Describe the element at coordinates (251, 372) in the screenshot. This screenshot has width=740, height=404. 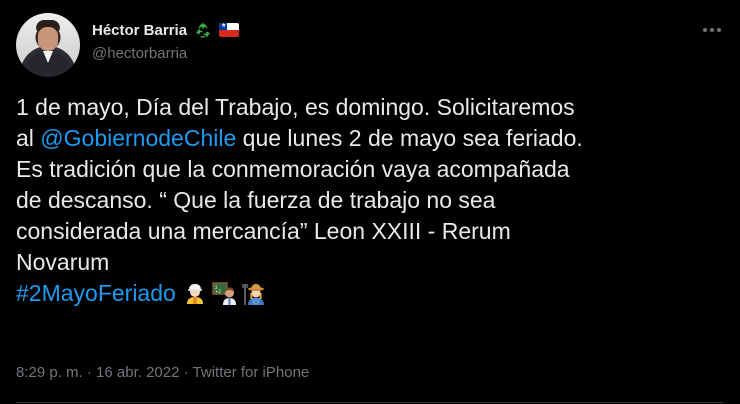
I see `tweet-source: Twitter for iPhone` at that location.